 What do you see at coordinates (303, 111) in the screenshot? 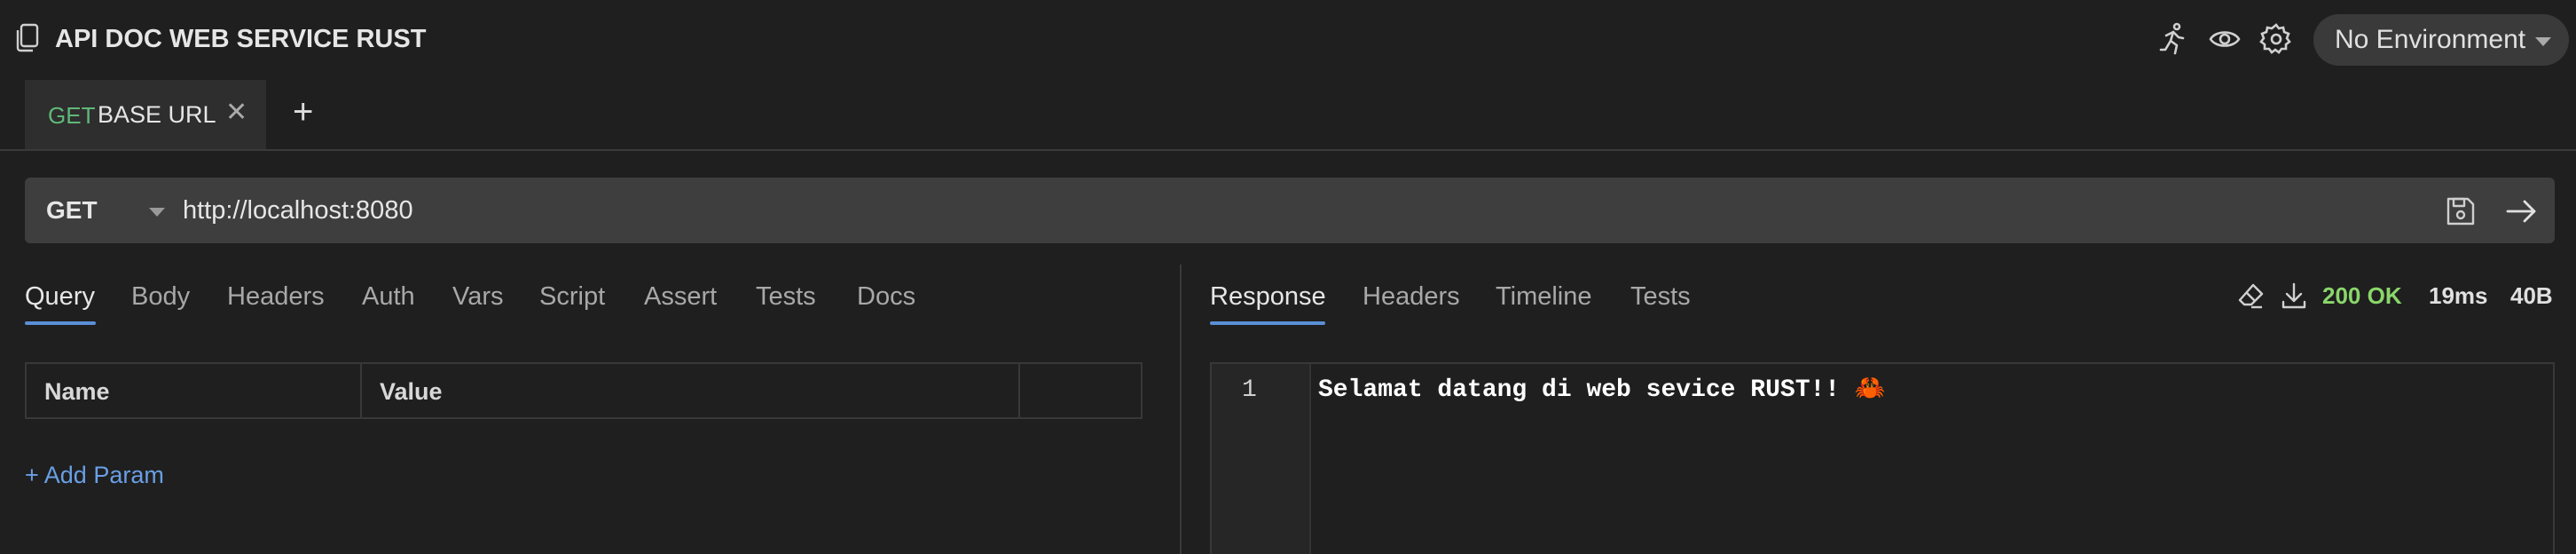
I see `new-tab-button: +` at bounding box center [303, 111].